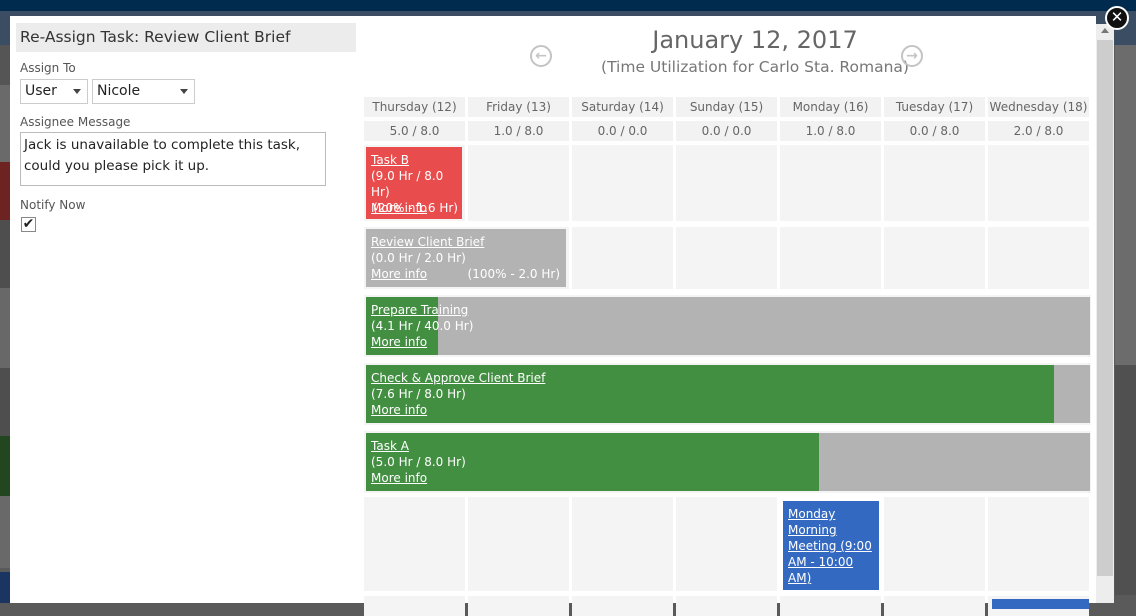 This screenshot has height=616, width=1136. I want to click on assignee-value: Nicole, so click(119, 91).